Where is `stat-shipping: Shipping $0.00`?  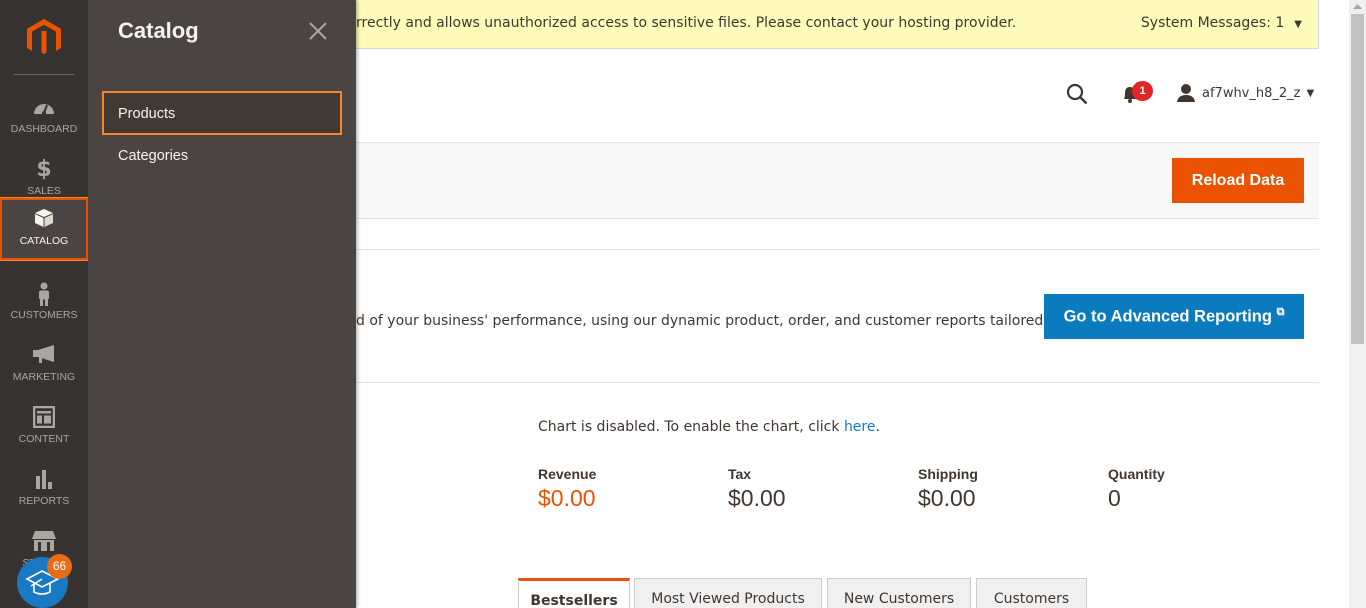 stat-shipping: Shipping $0.00 is located at coordinates (948, 489).